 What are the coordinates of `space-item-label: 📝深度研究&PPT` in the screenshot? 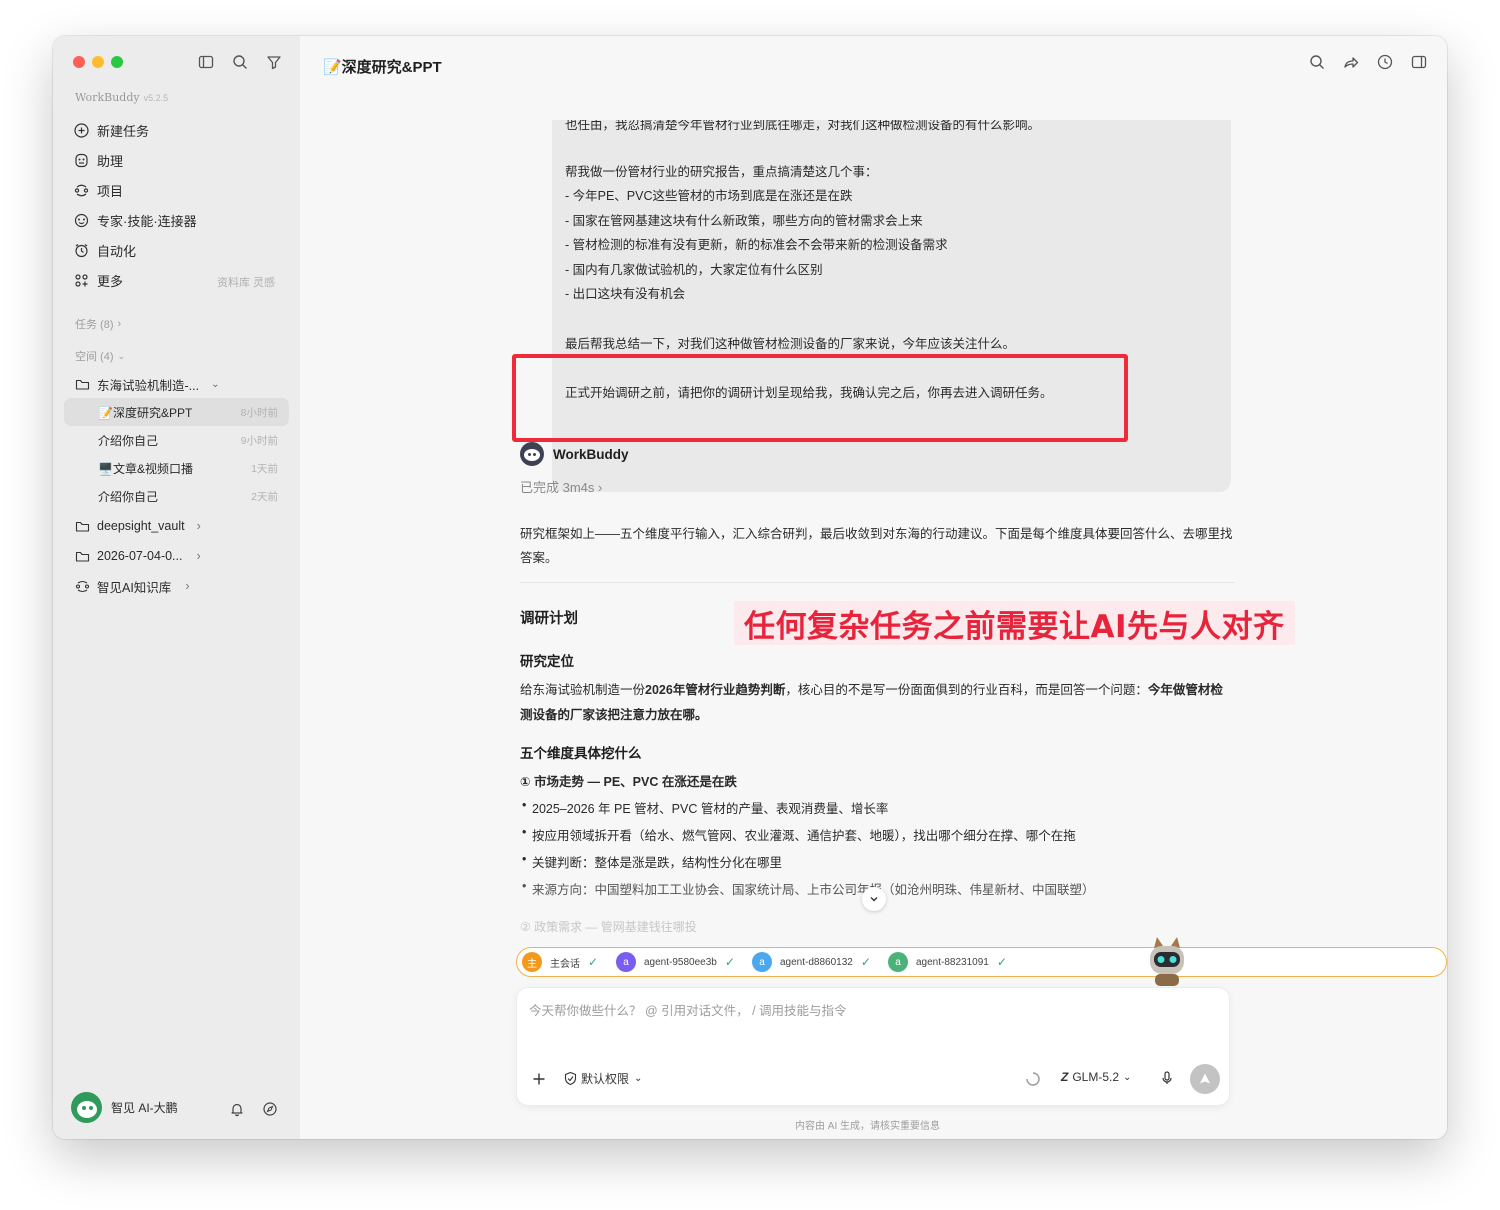 It's located at (145, 412).